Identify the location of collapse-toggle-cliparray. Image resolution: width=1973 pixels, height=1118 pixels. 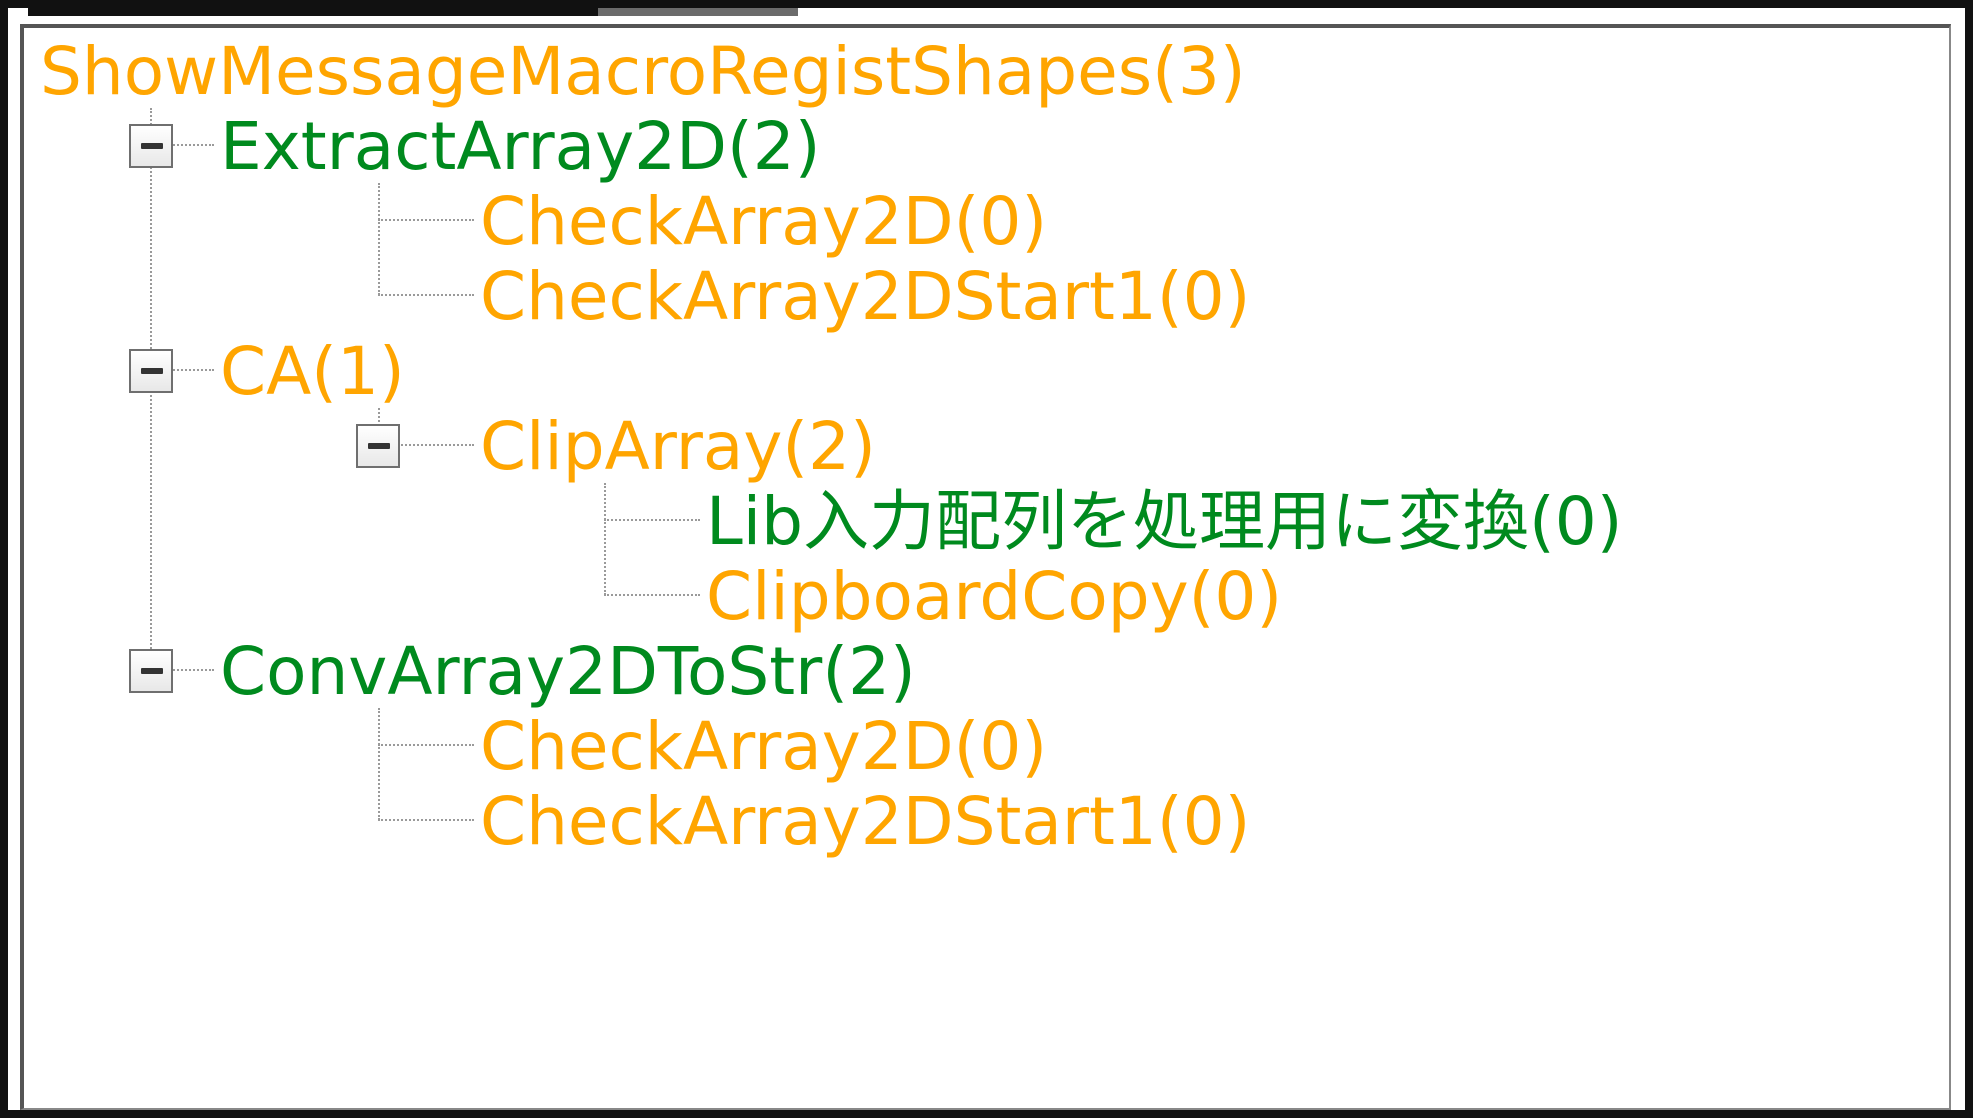
(378, 446).